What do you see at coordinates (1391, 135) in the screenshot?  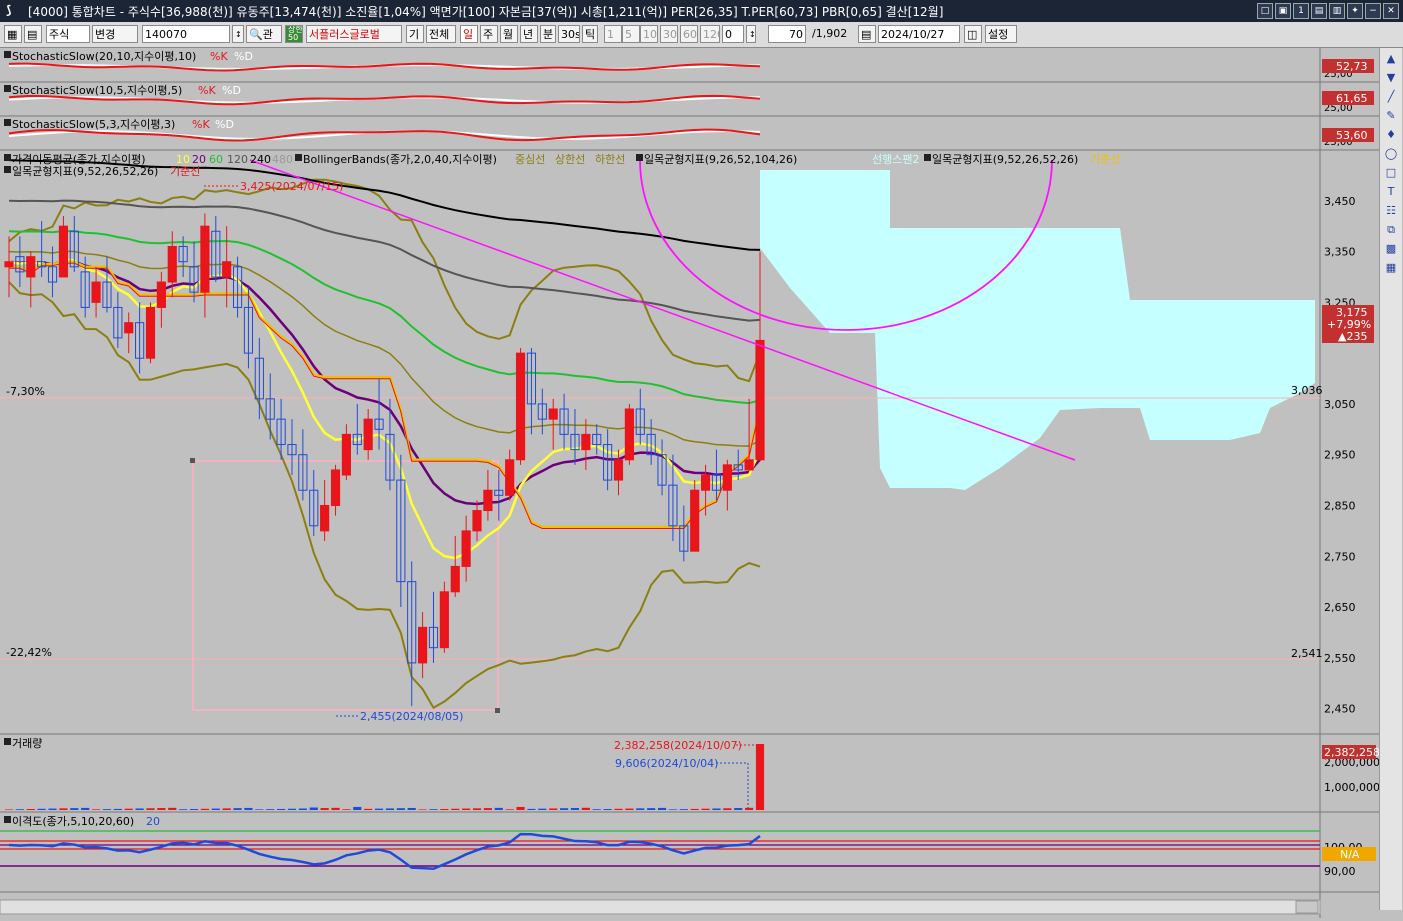 I see `marker-tool-icon: ♦` at bounding box center [1391, 135].